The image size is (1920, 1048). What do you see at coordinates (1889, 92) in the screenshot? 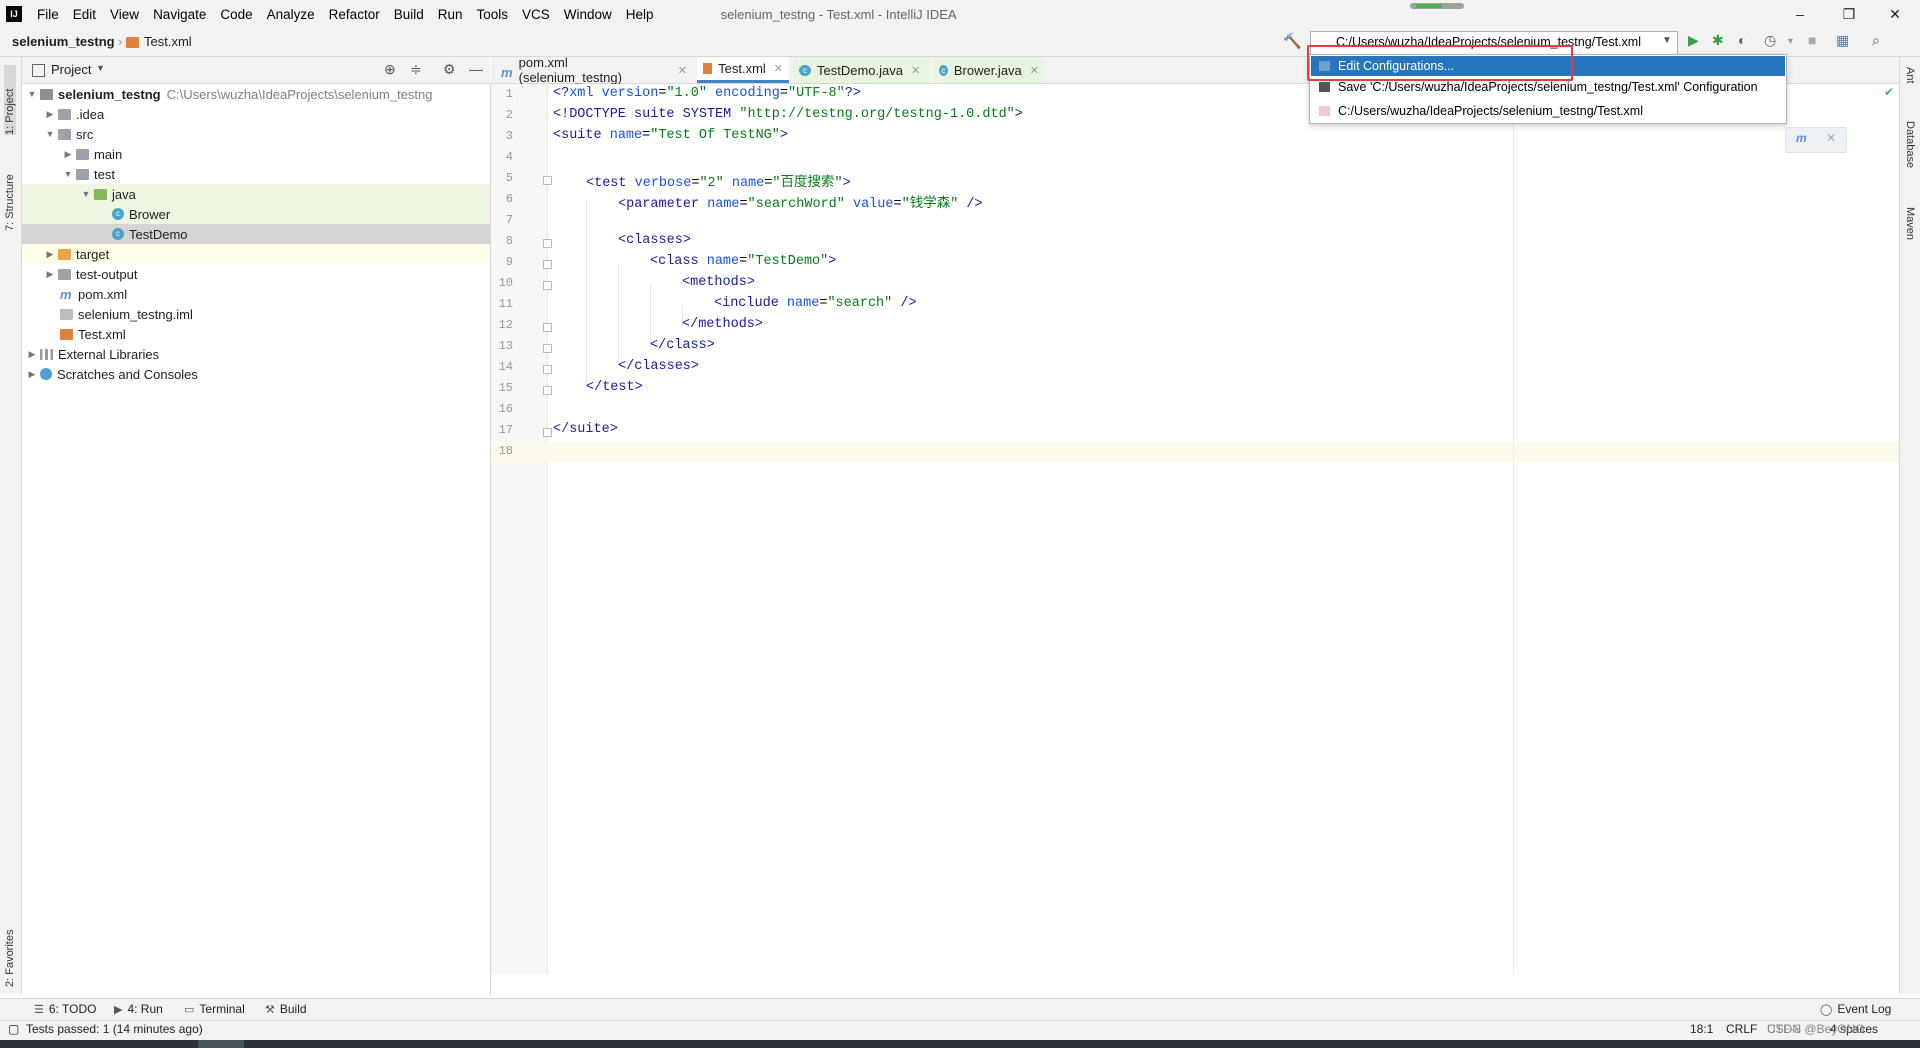
I see `no-problems-check-icon: ✔` at bounding box center [1889, 92].